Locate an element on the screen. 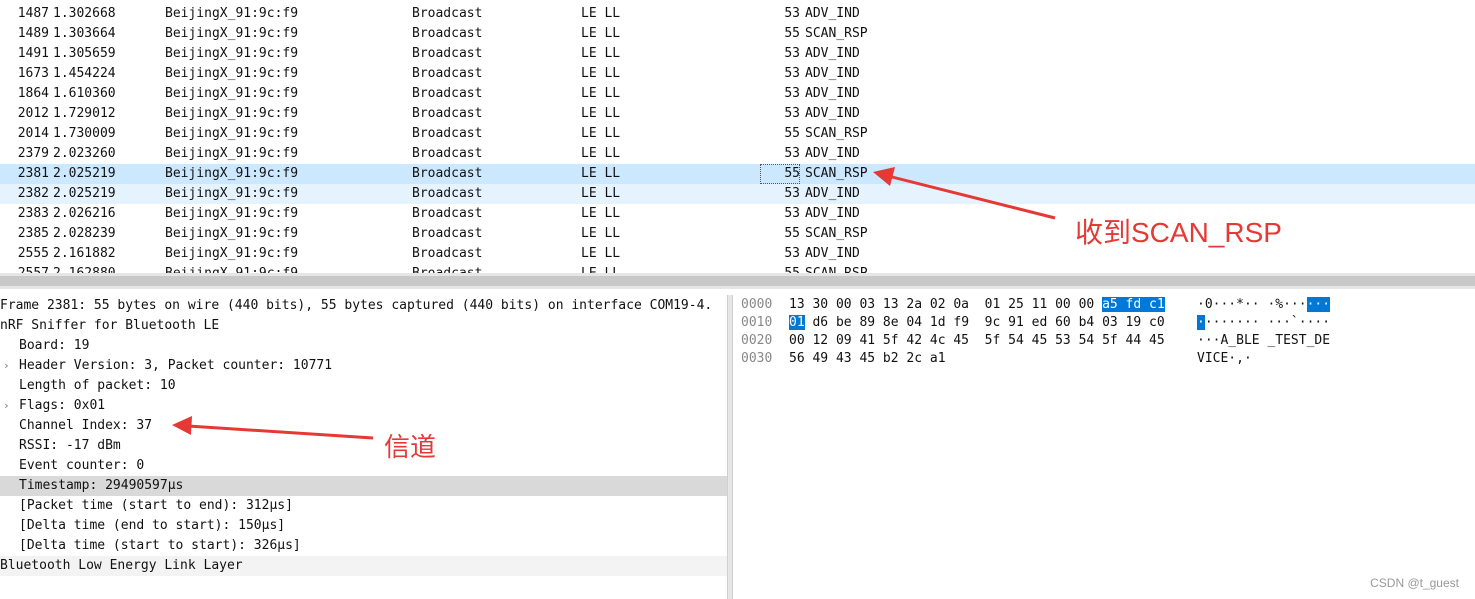 The height and width of the screenshot is (599, 1475). detail-tree-item: [Packet time (start to end): 312μs] is located at coordinates (363, 506).